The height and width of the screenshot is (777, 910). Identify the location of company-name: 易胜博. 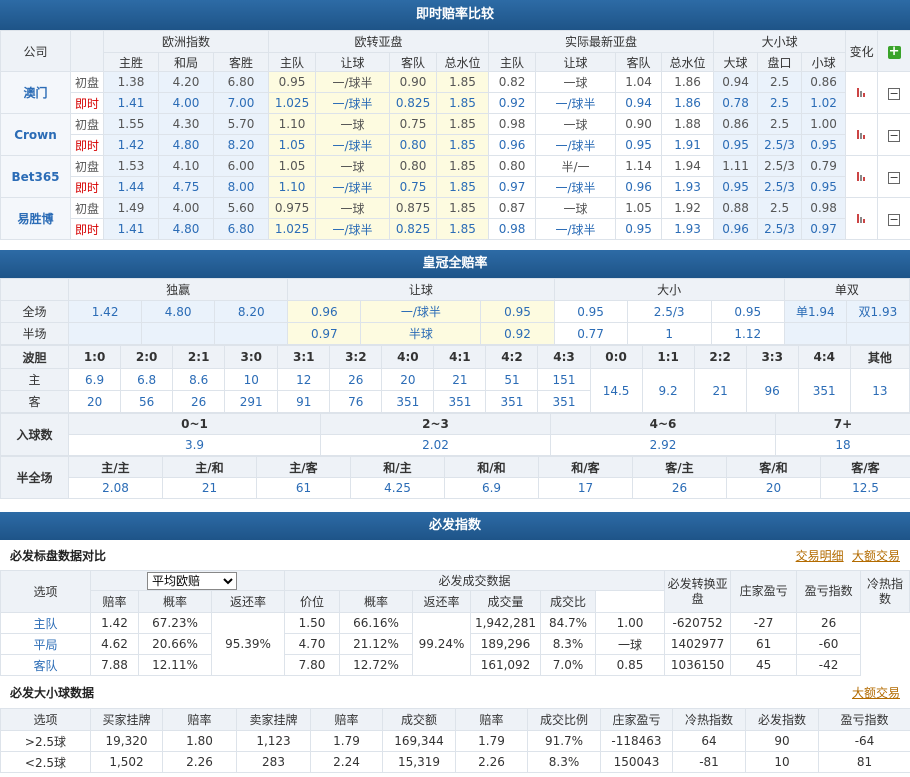
(35, 218).